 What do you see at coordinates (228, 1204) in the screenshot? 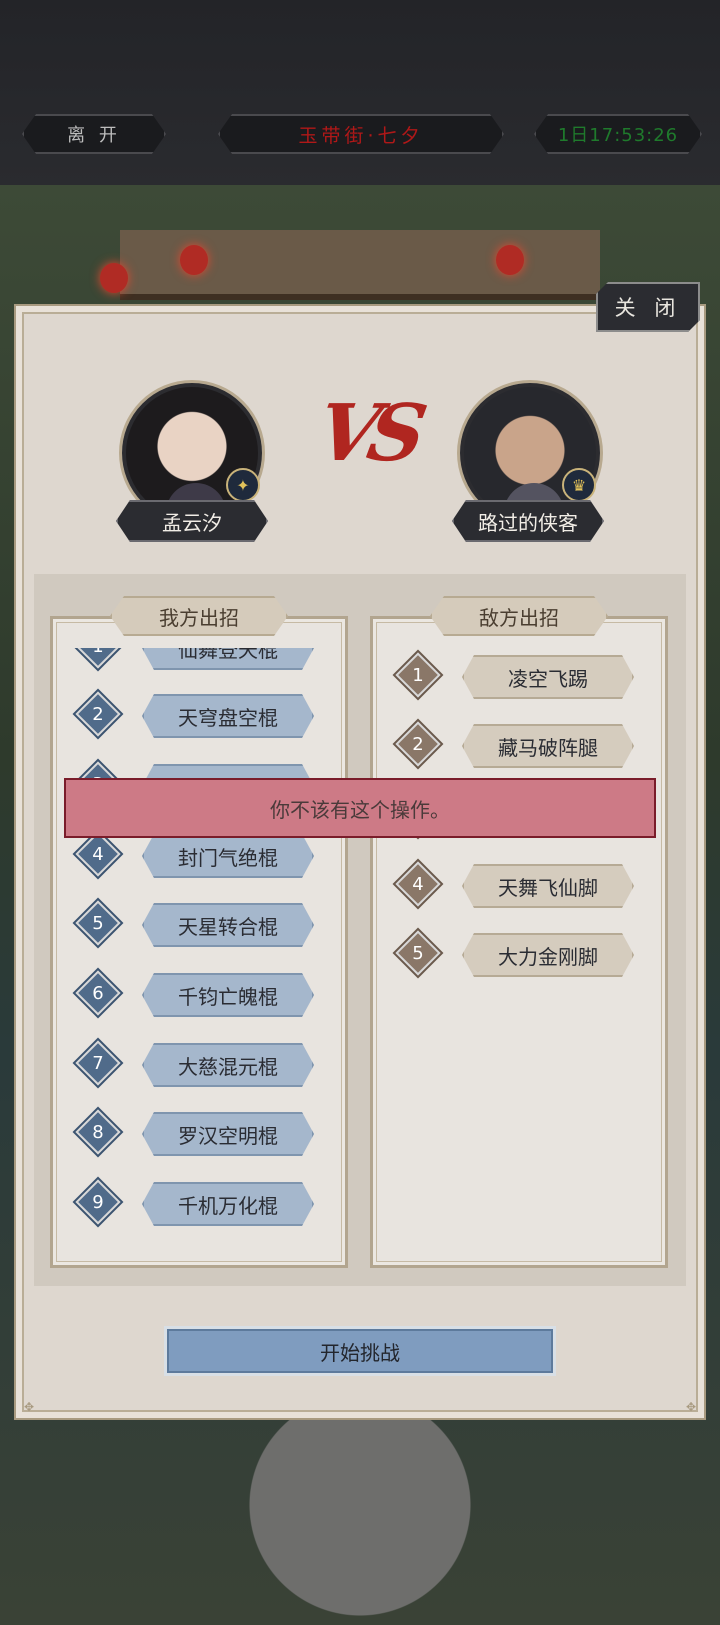
I see `move-name: 千机万化棍` at bounding box center [228, 1204].